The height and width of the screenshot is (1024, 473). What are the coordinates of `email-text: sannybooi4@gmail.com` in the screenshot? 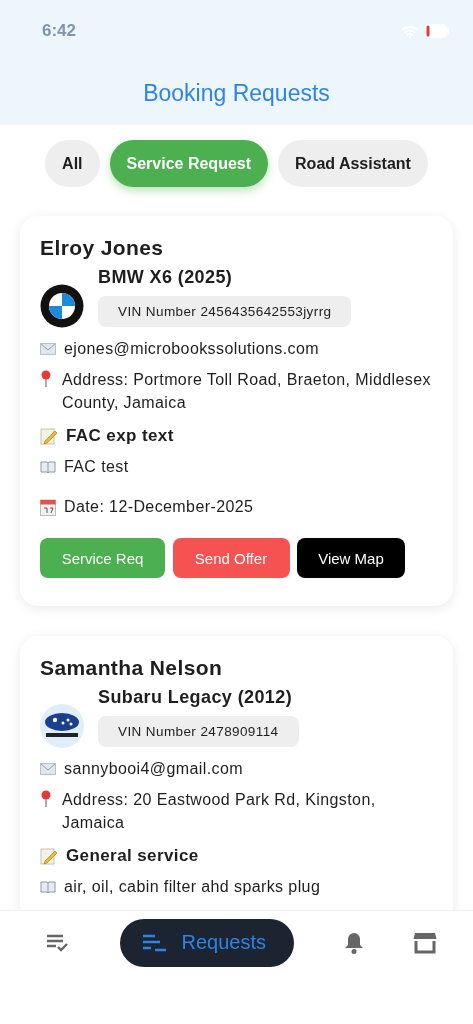 It's located at (153, 769).